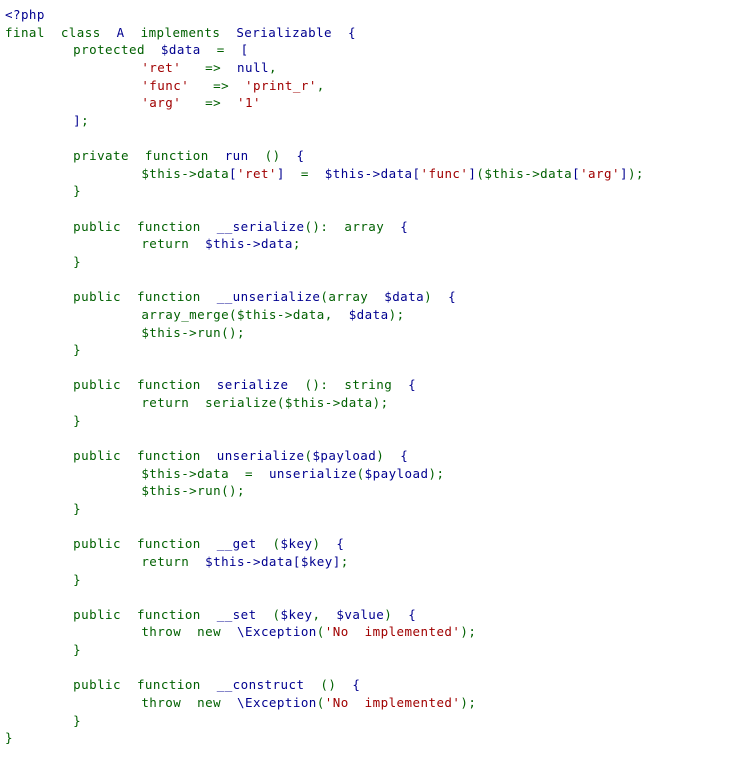  What do you see at coordinates (360, 614) in the screenshot?
I see `code-token-var: $value` at bounding box center [360, 614].